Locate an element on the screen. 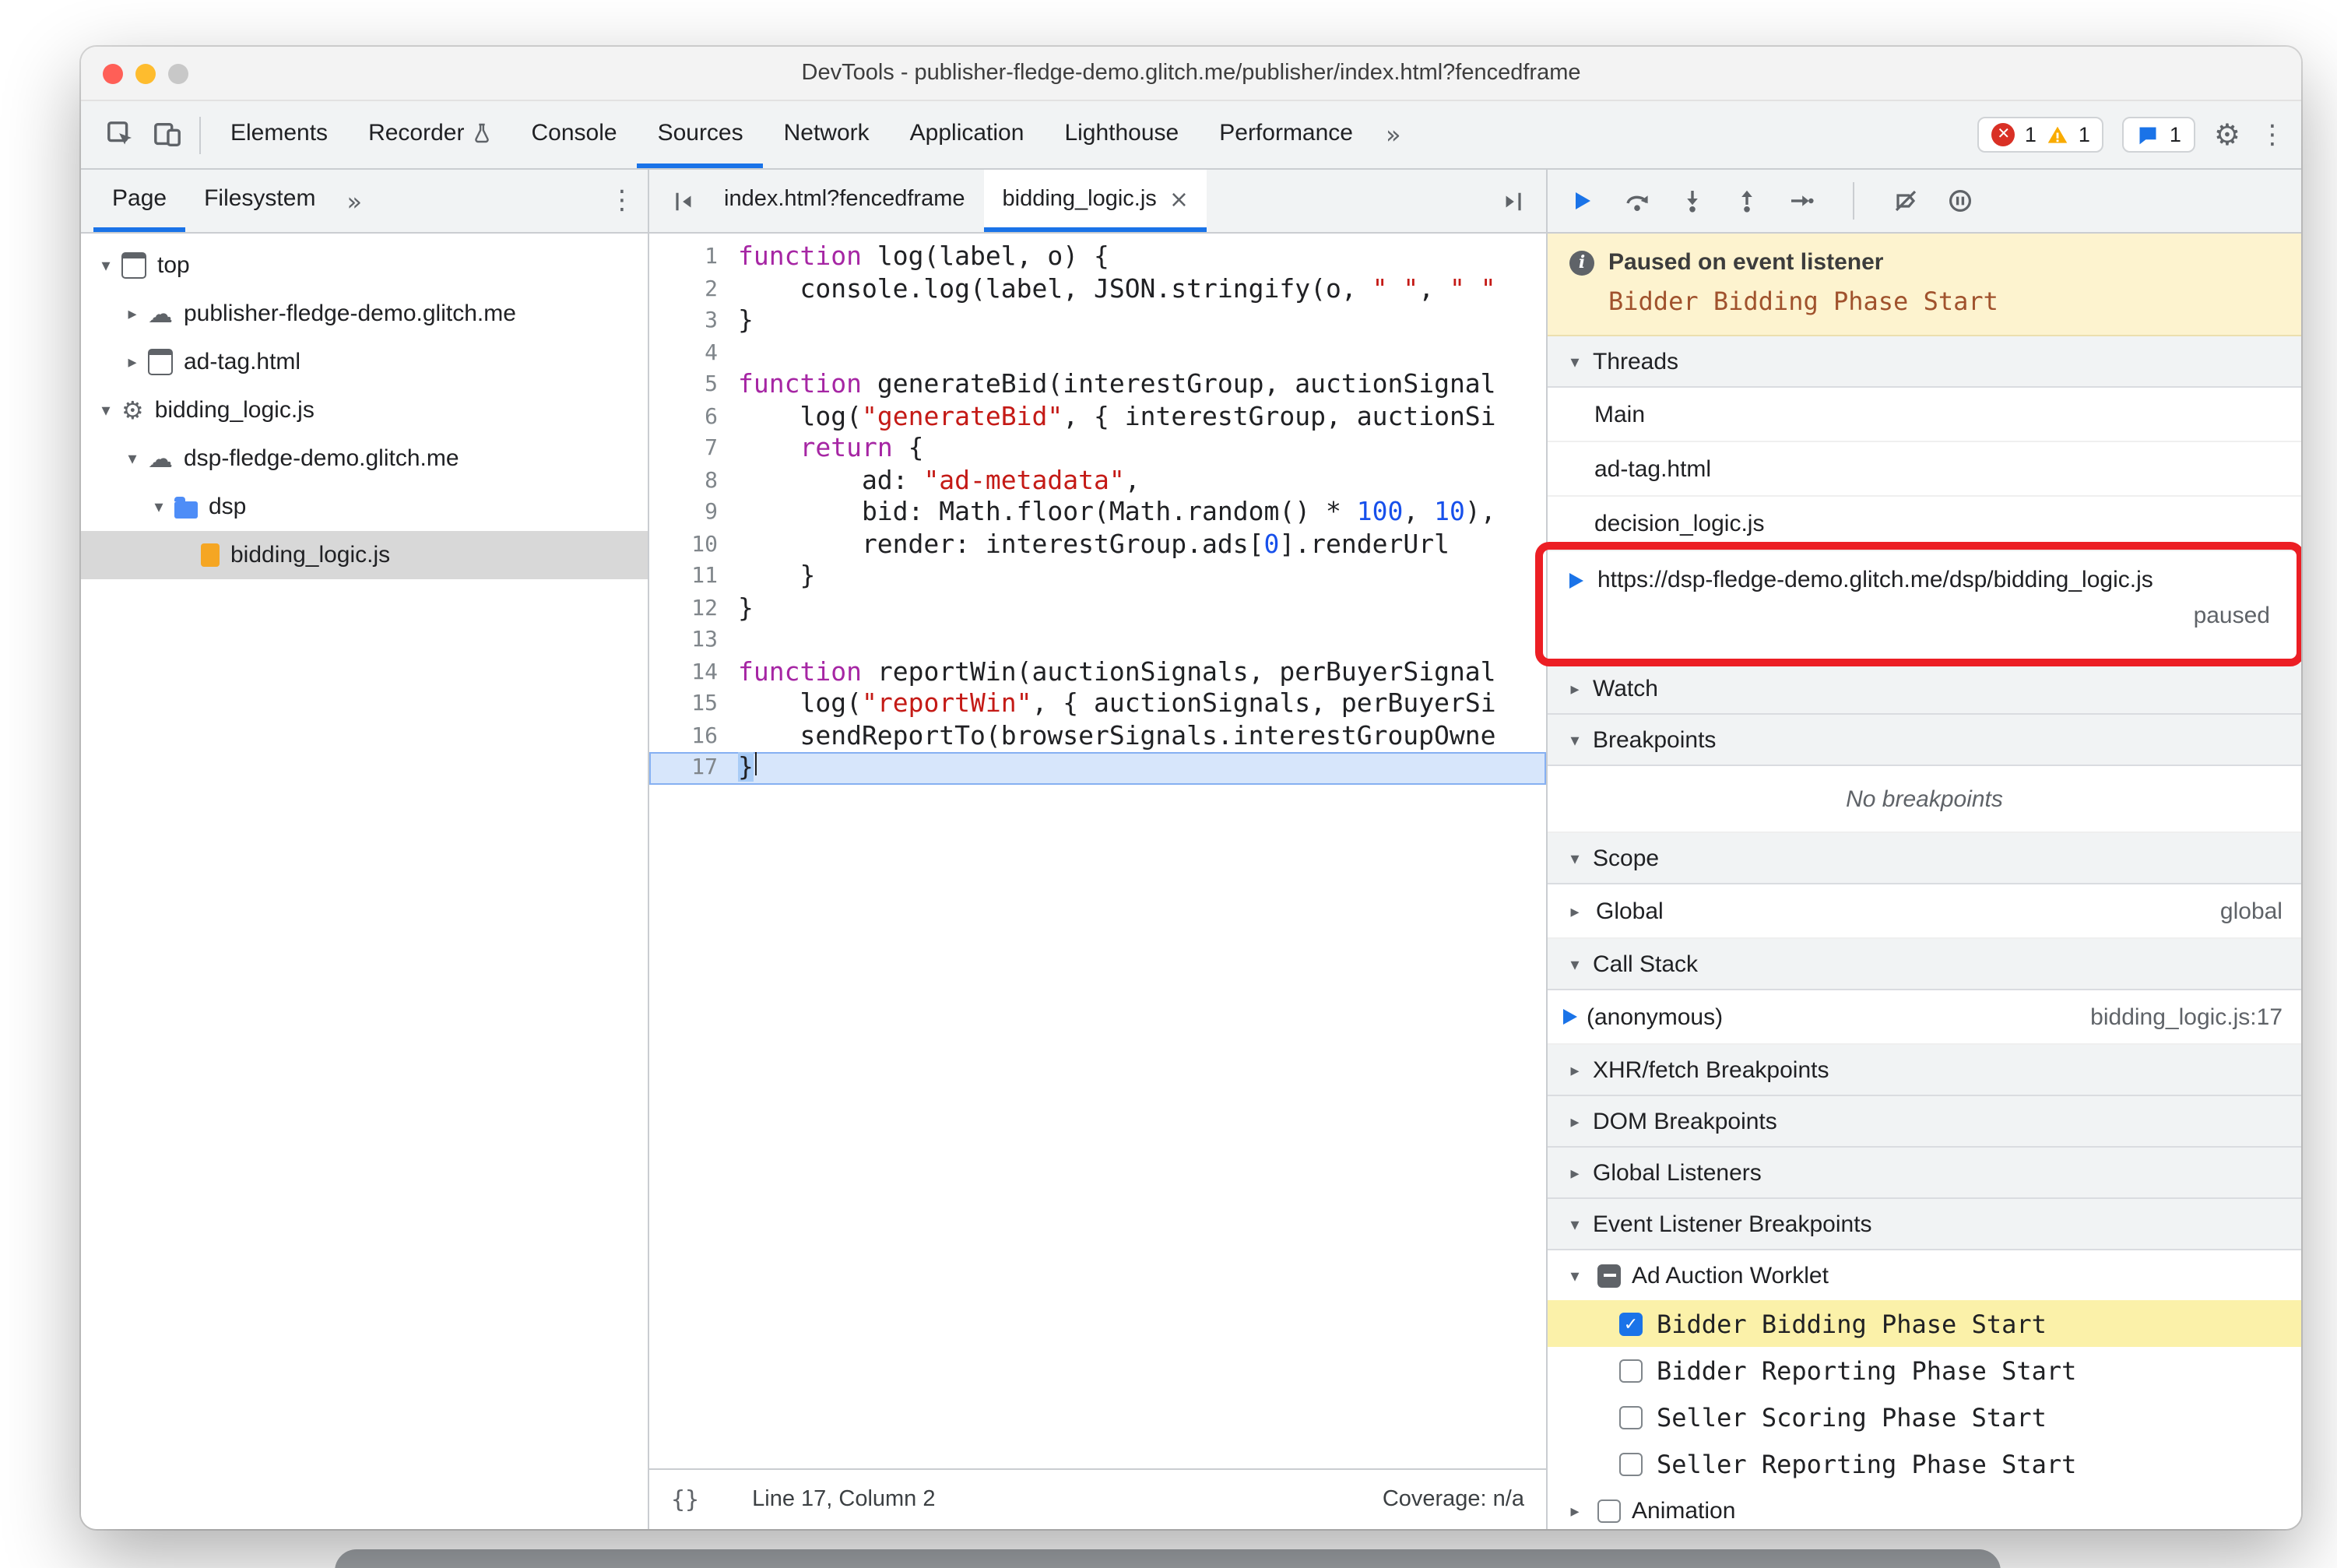  zoom-window-button is located at coordinates (178, 73).